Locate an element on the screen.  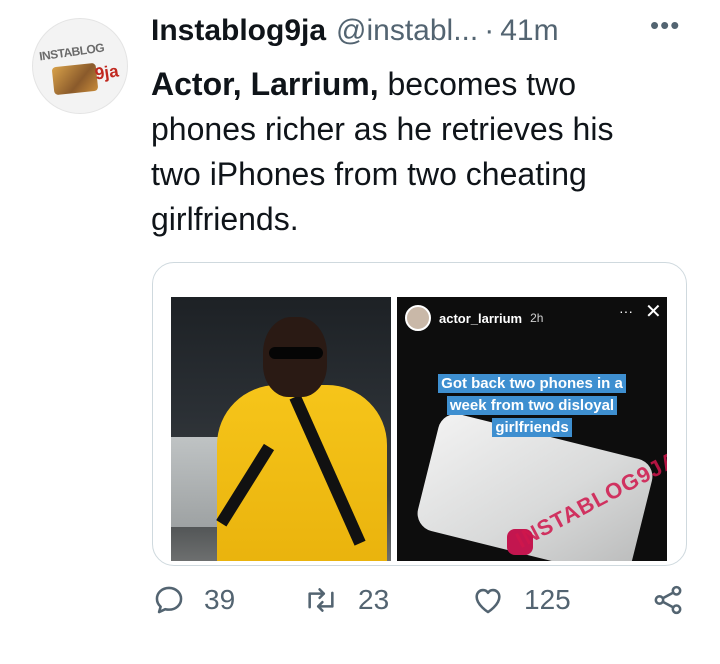
avatar-logo-suffix: 9ja is located at coordinates (106, 72).